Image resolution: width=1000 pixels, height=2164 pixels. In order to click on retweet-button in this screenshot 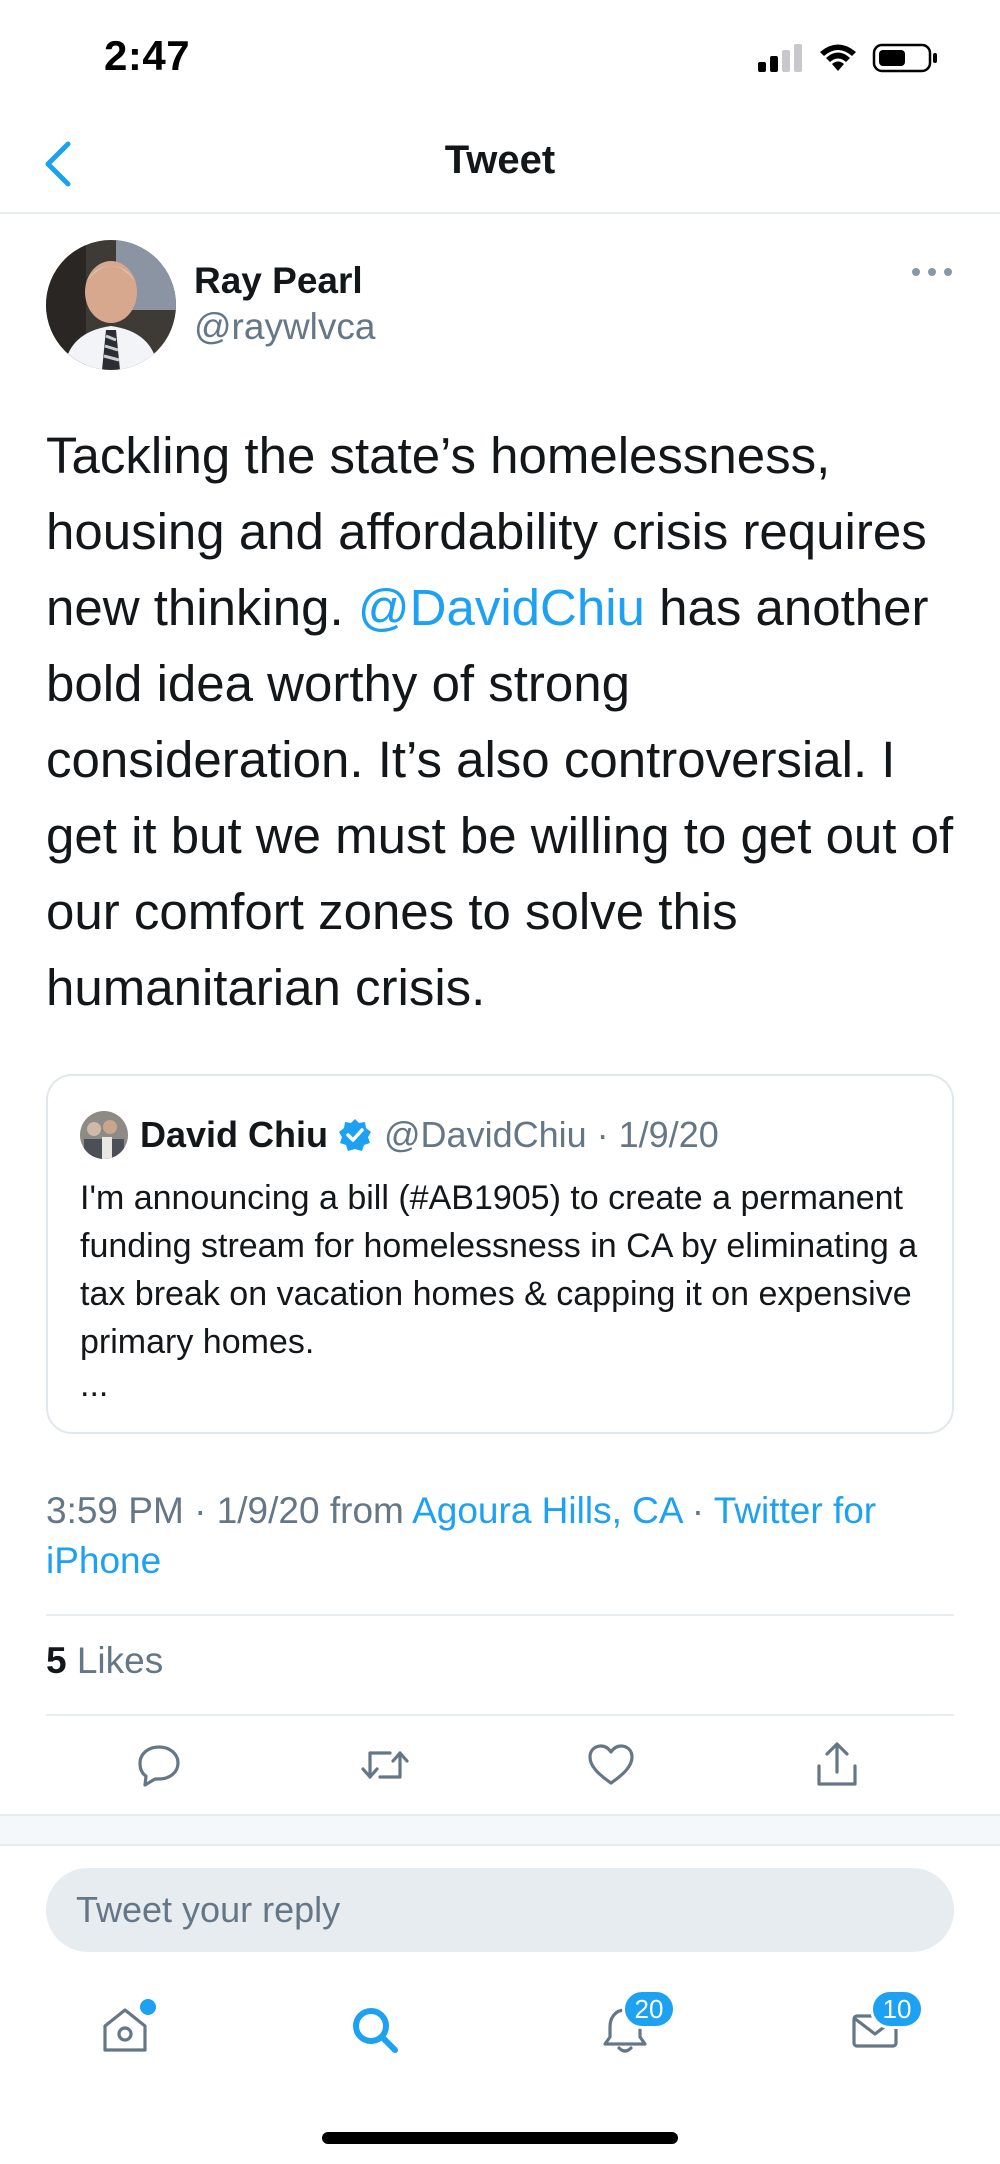, I will do `click(385, 1765)`.